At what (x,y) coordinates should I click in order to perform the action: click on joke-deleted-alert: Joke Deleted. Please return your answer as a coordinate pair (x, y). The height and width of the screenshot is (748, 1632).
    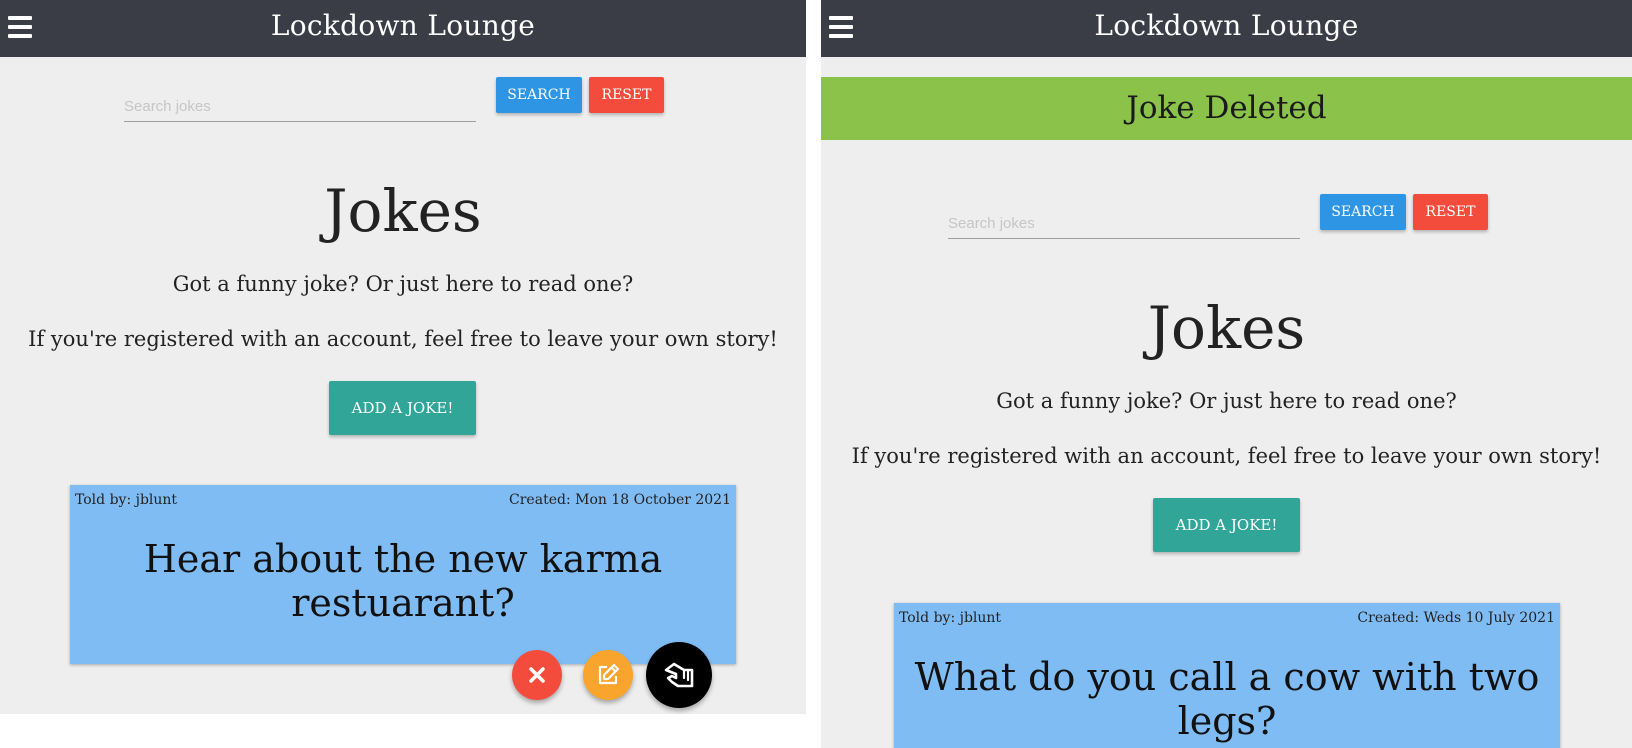
    Looking at the image, I should click on (1226, 108).